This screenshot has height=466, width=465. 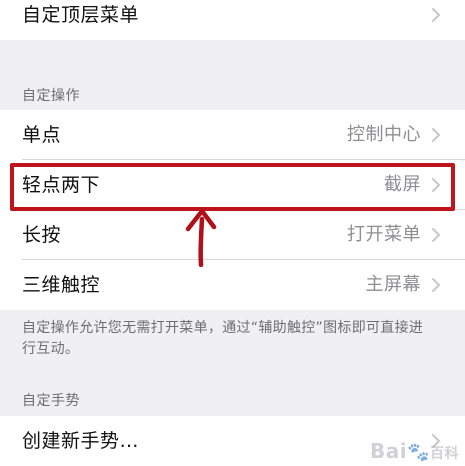 What do you see at coordinates (51, 349) in the screenshot?
I see `footer-note-line: 行互动。` at bounding box center [51, 349].